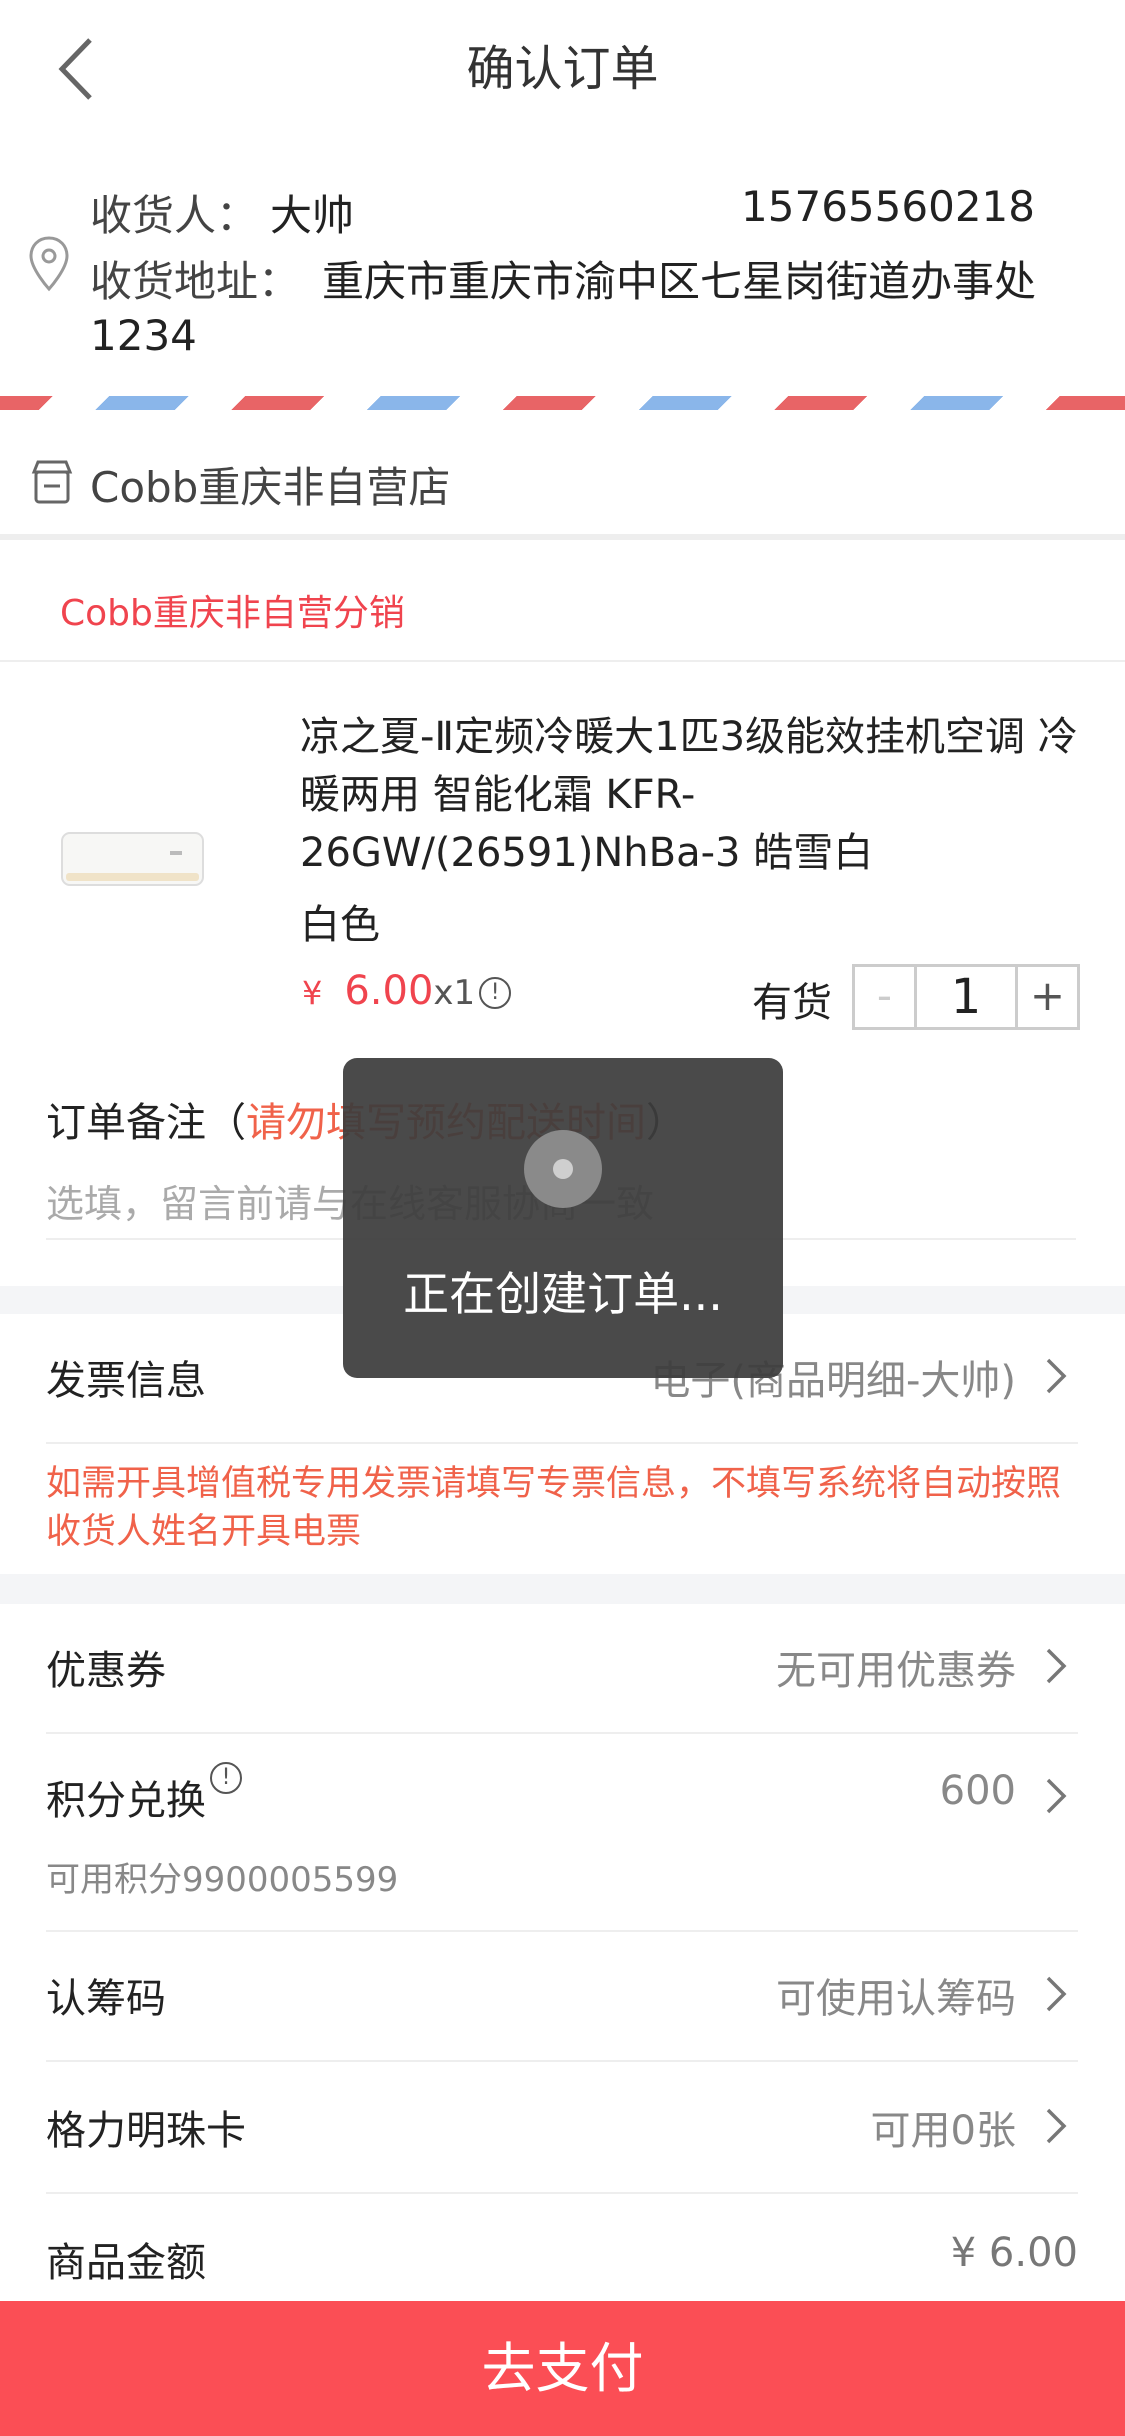 Image resolution: width=1125 pixels, height=2436 pixels. Describe the element at coordinates (562, 609) in the screenshot. I see `distributor-bar: Cobb重庆非自营分销` at that location.